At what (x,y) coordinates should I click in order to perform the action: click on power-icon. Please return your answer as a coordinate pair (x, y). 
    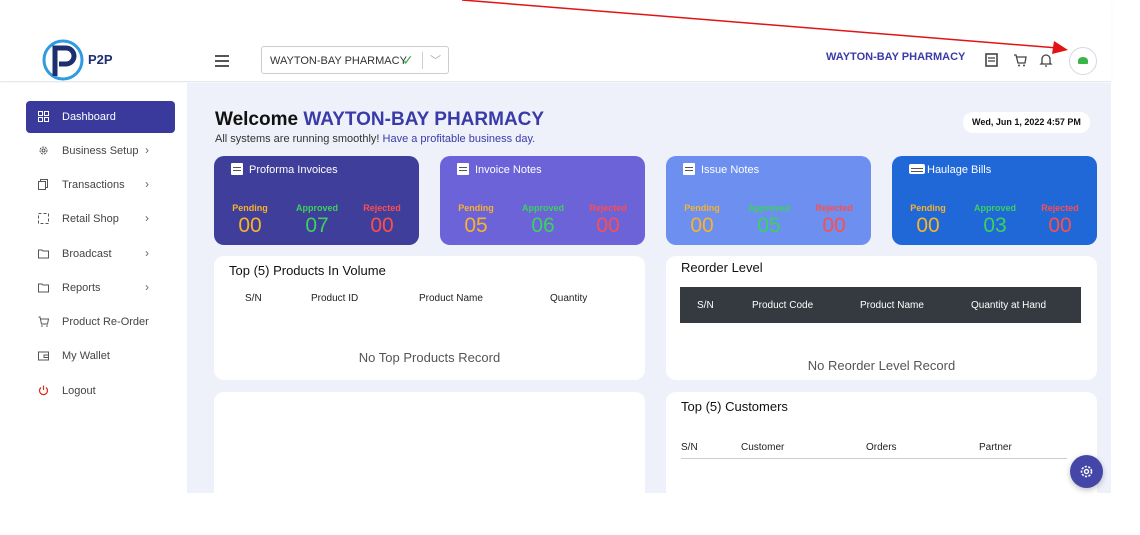
    Looking at the image, I should click on (43, 390).